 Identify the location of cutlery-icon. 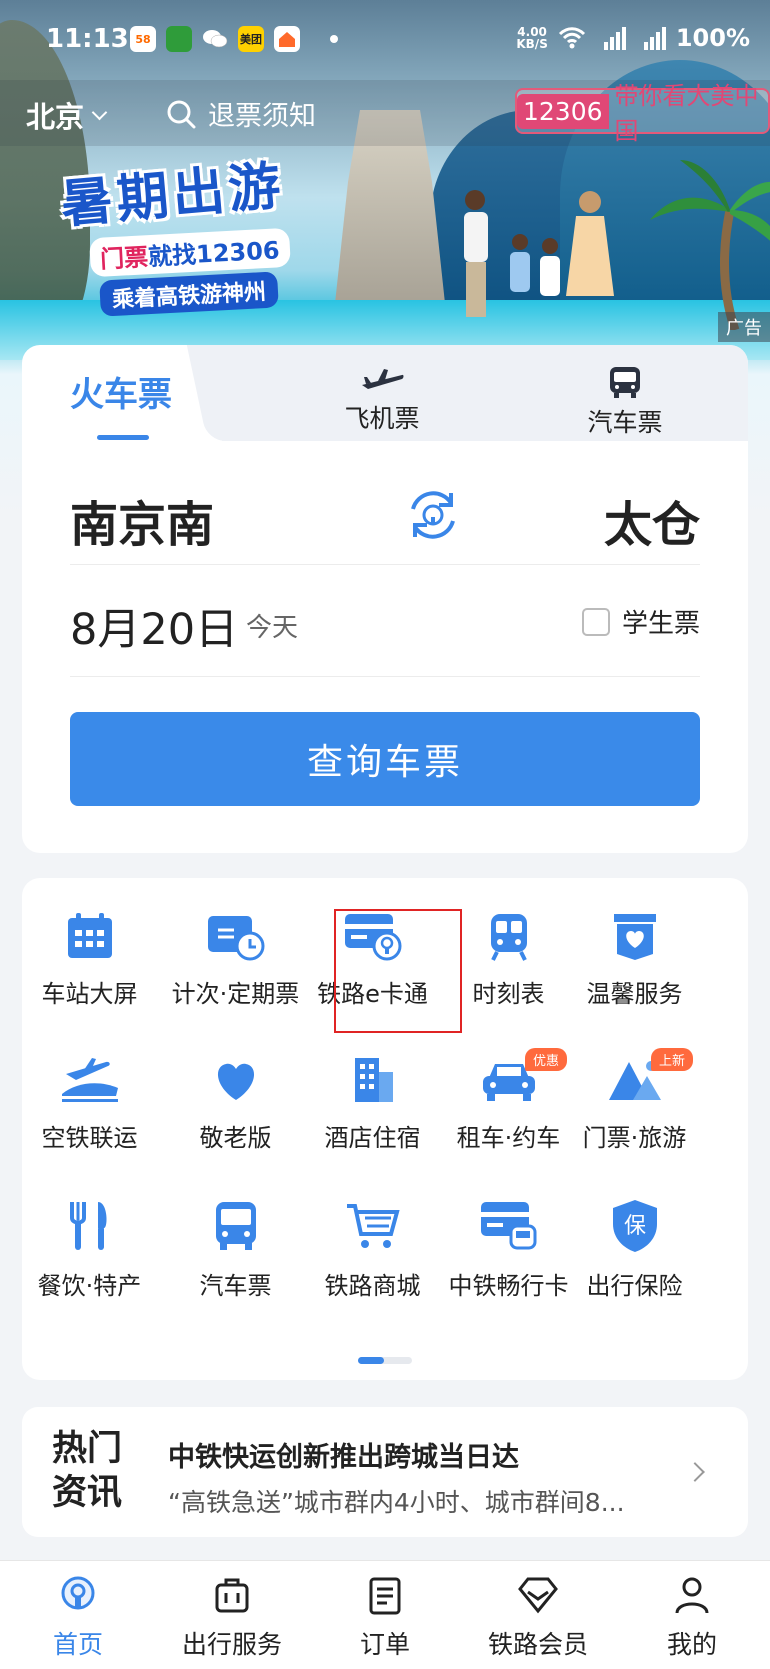
(87, 1226).